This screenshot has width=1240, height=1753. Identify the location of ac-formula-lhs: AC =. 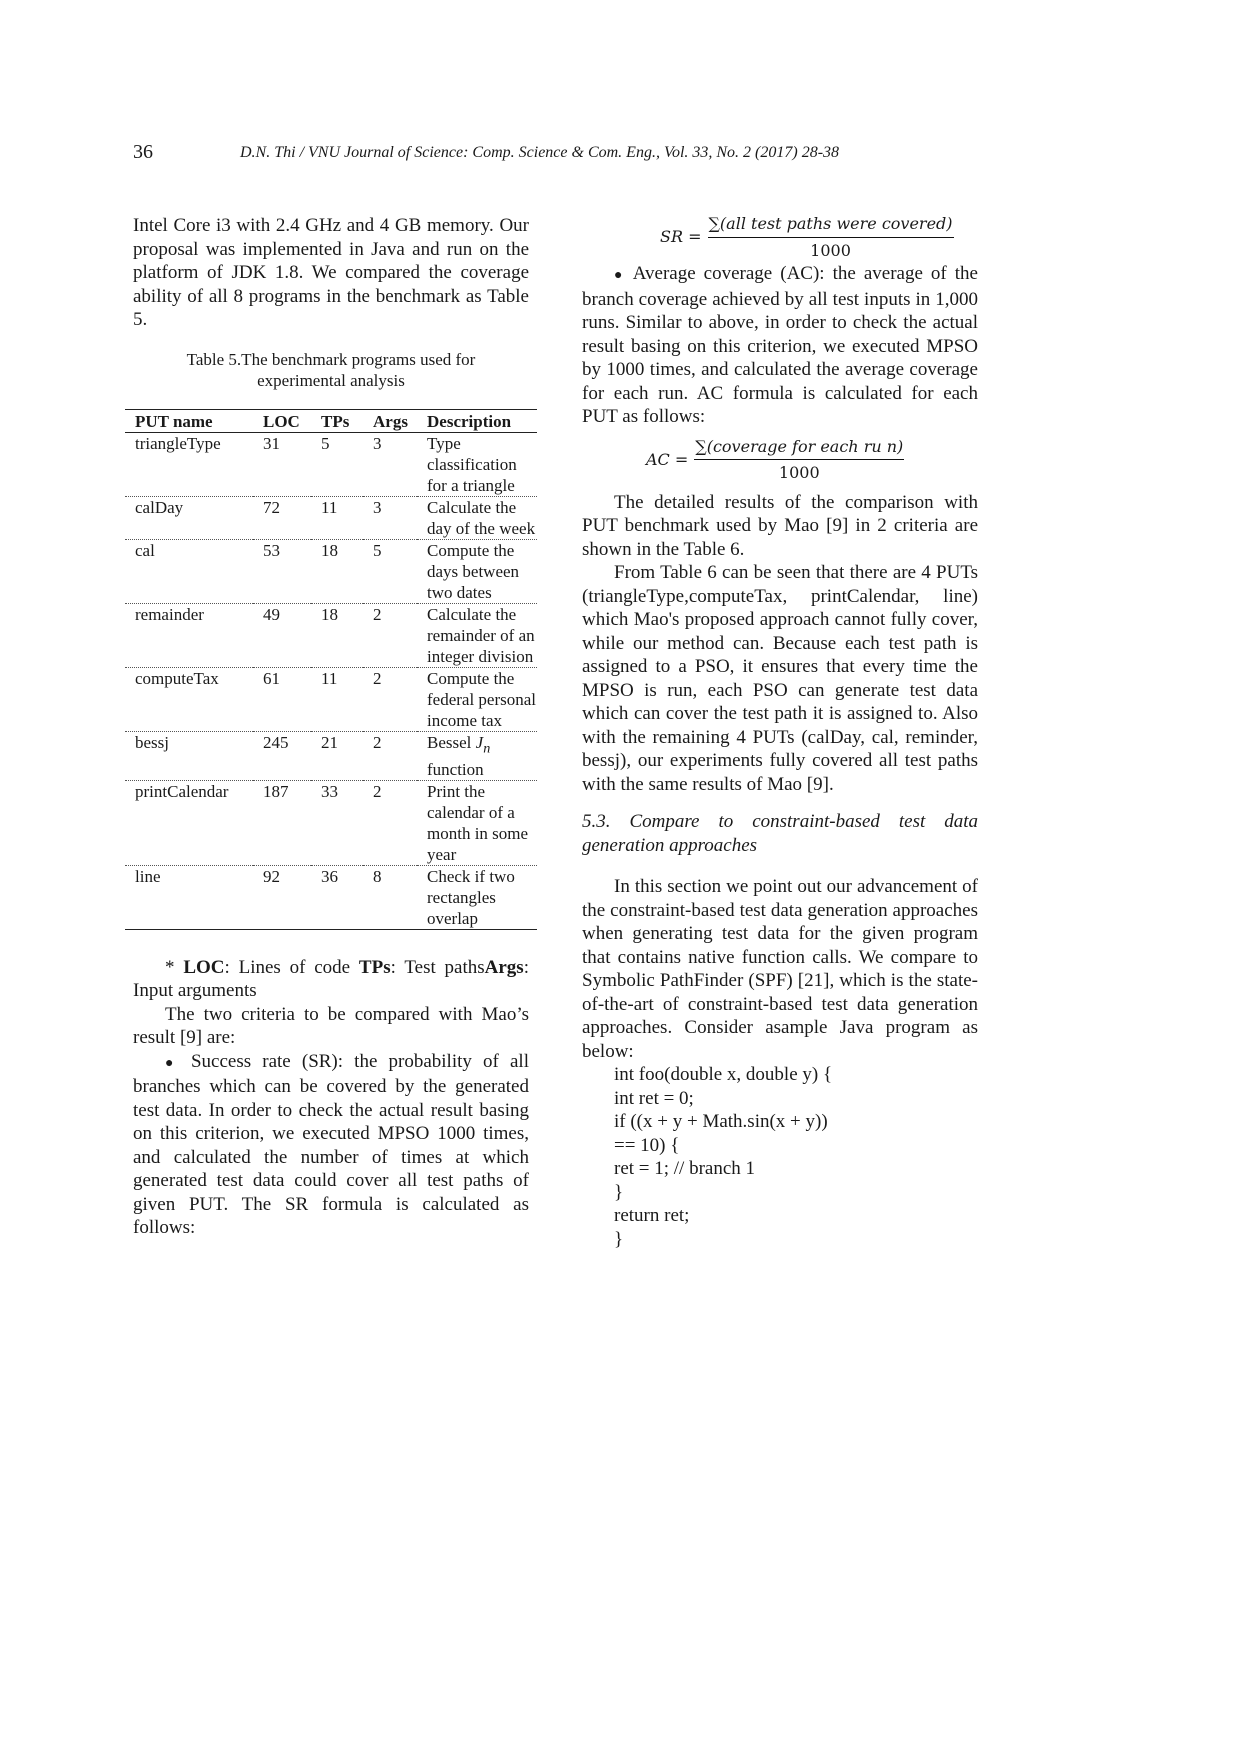
(667, 459).